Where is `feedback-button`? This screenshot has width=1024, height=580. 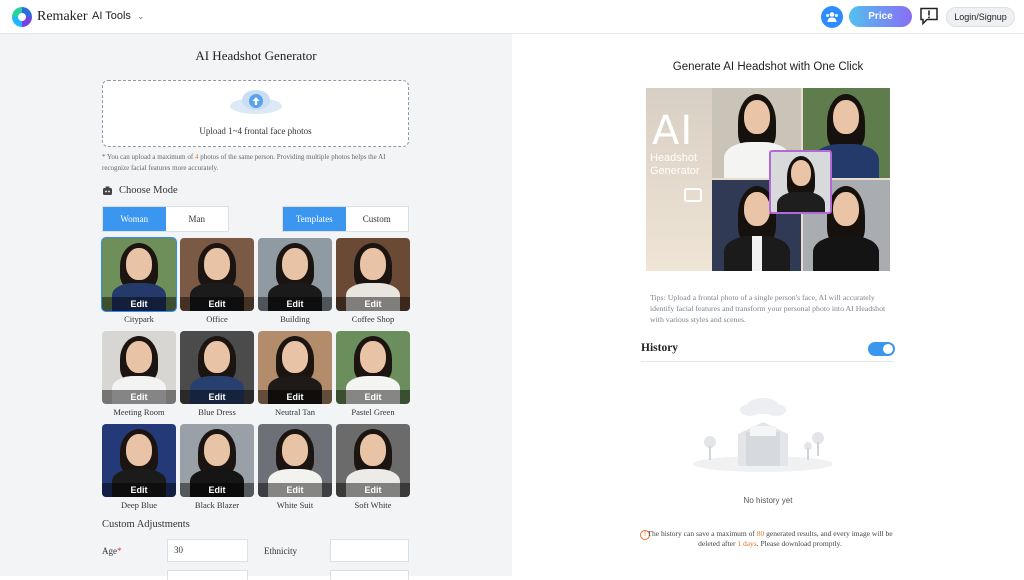
feedback-button is located at coordinates (929, 16).